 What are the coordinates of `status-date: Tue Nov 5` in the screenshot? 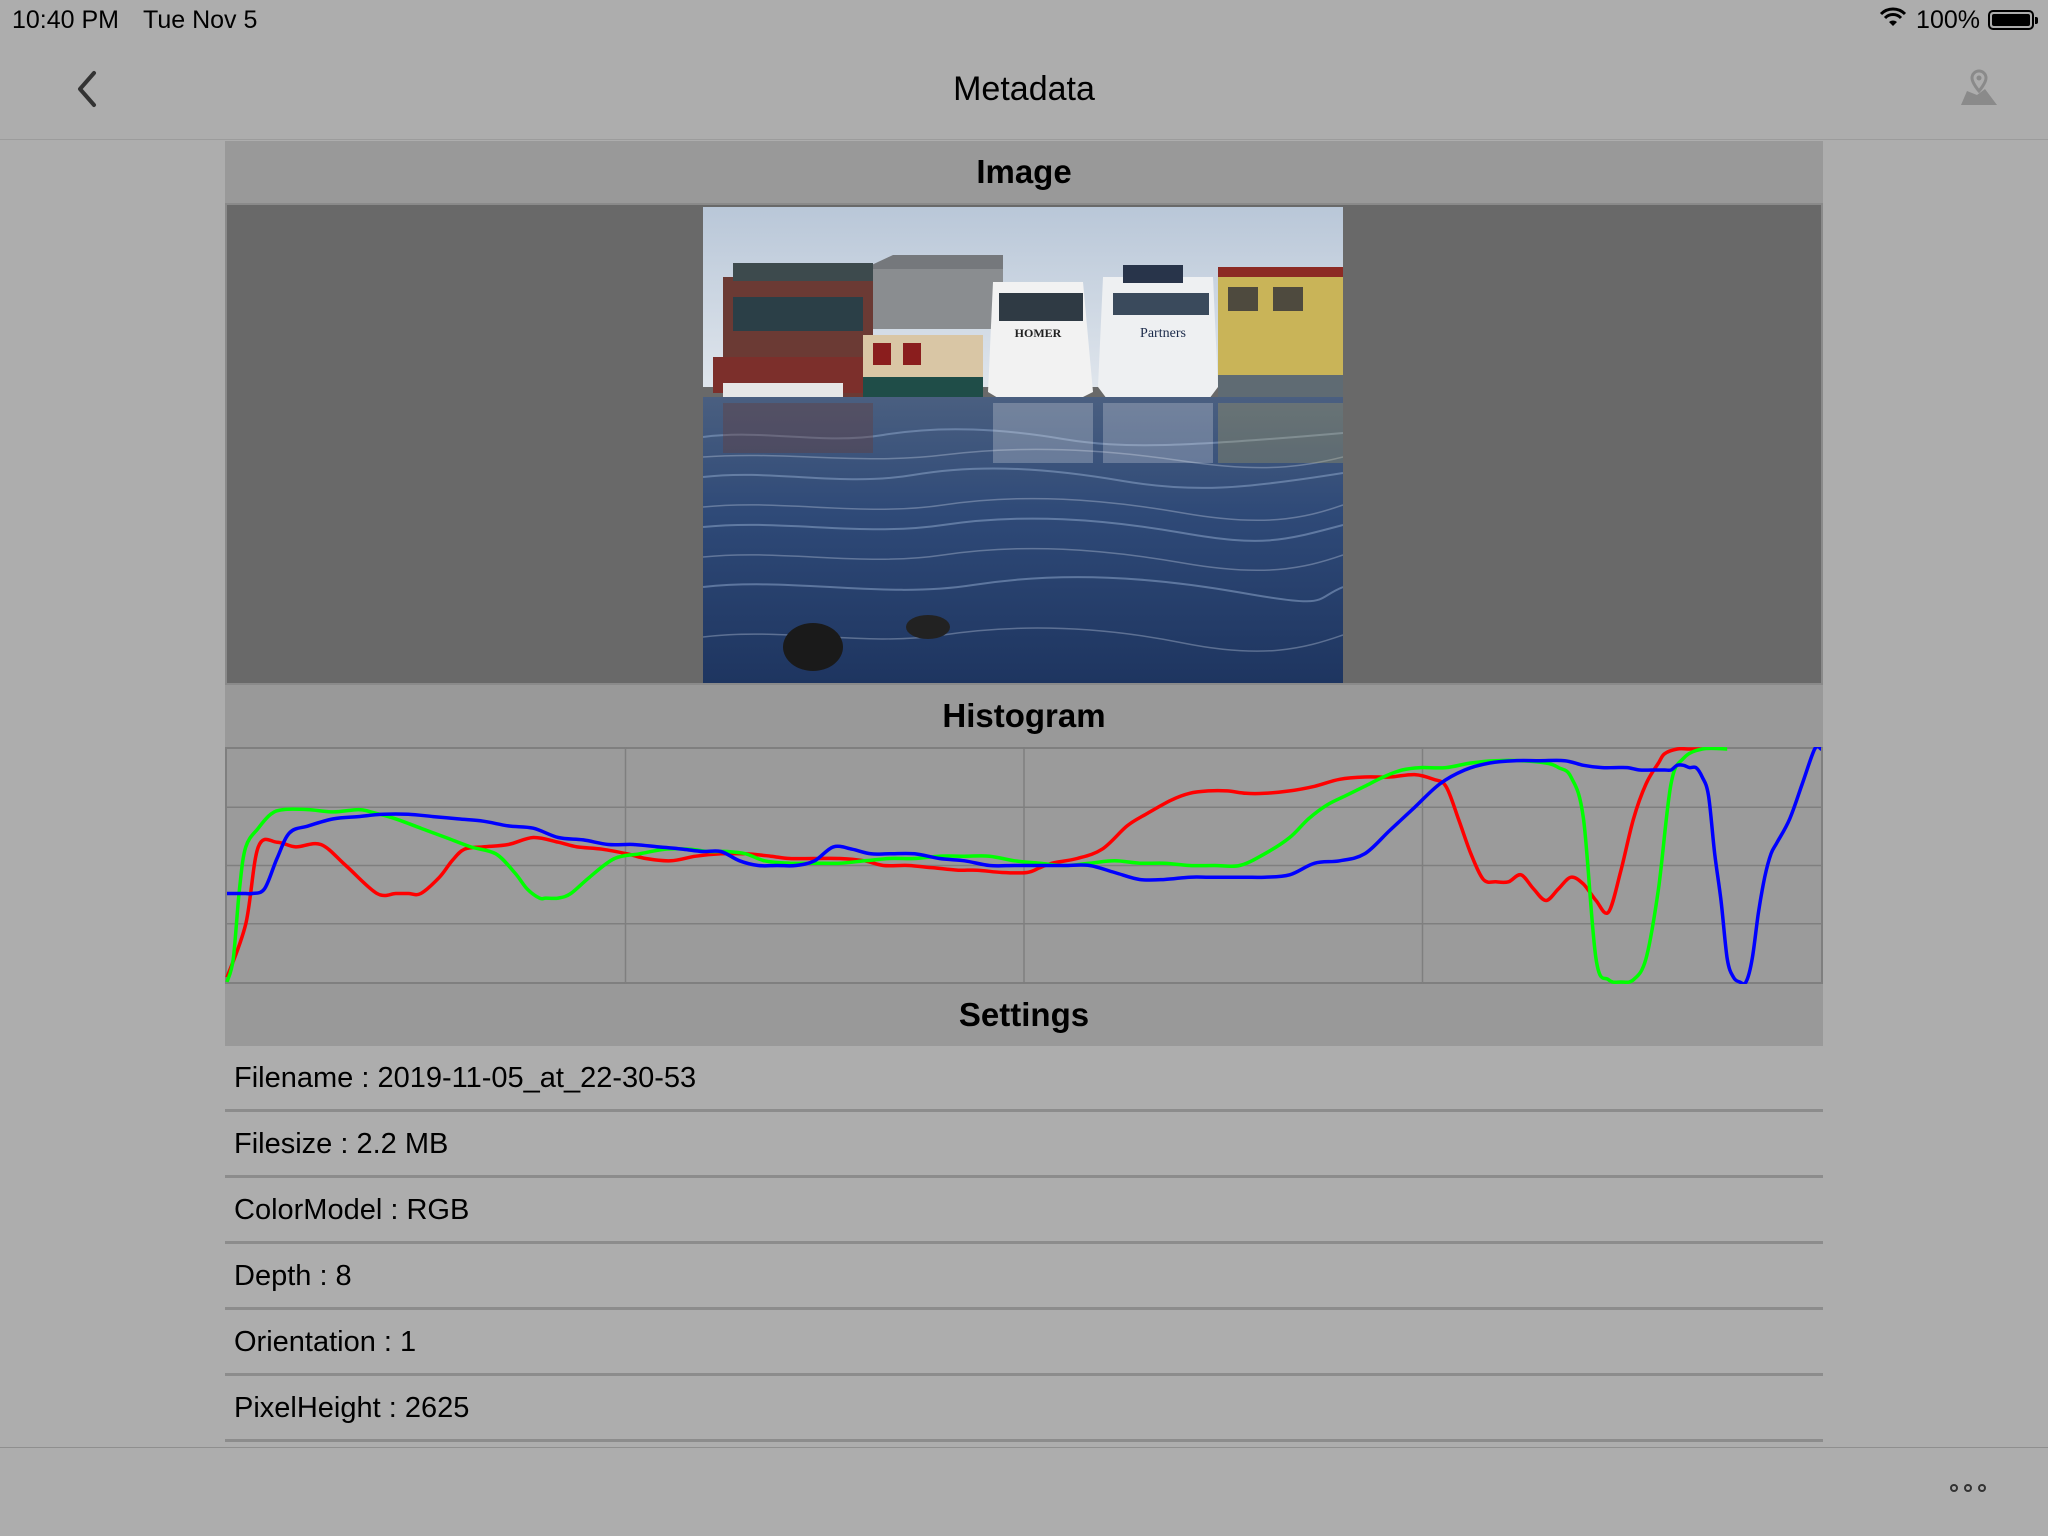 It's located at (200, 20).